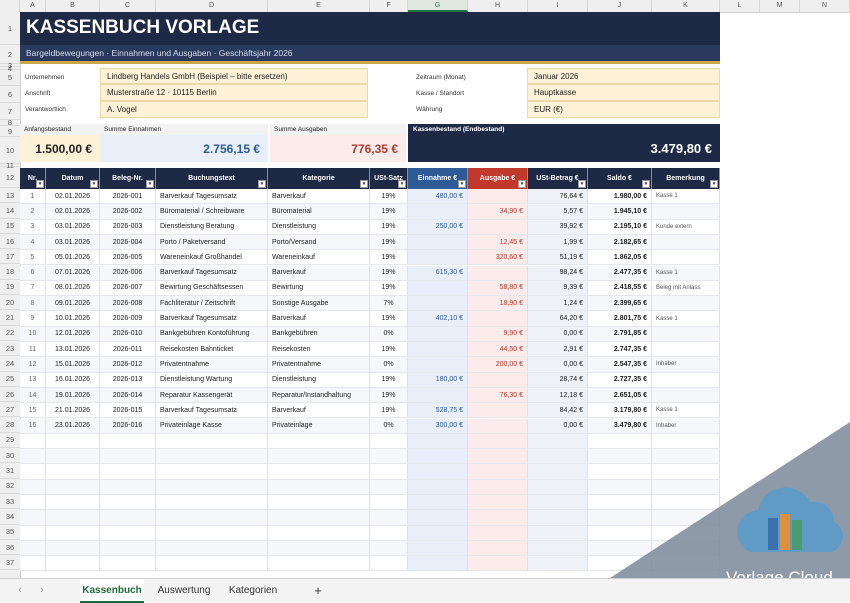 This screenshot has height=603, width=850. I want to click on table-cell: Barverkauf Tagesumsatz, so click(212, 411).